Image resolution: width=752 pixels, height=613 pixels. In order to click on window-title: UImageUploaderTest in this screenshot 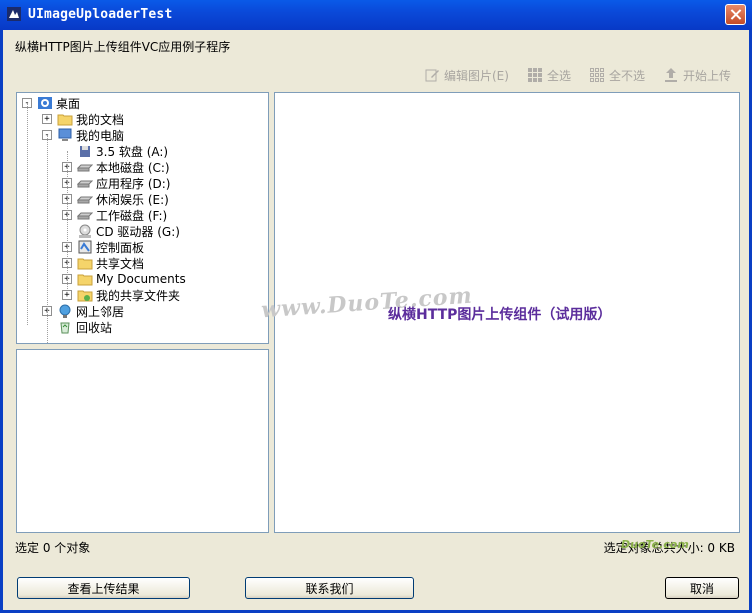, I will do `click(100, 14)`.